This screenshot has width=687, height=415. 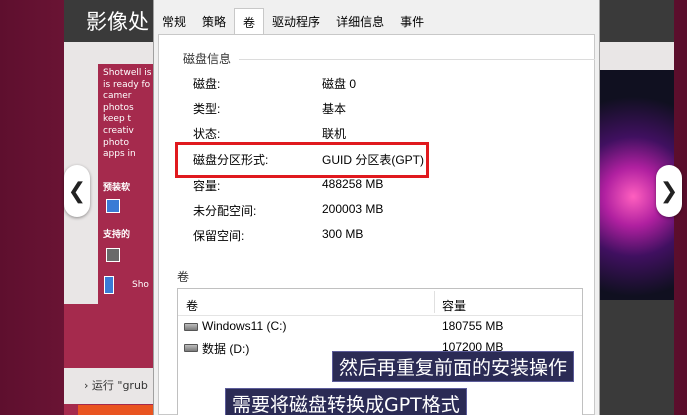 What do you see at coordinates (249, 21) in the screenshot?
I see `tab-volumes: 卷` at bounding box center [249, 21].